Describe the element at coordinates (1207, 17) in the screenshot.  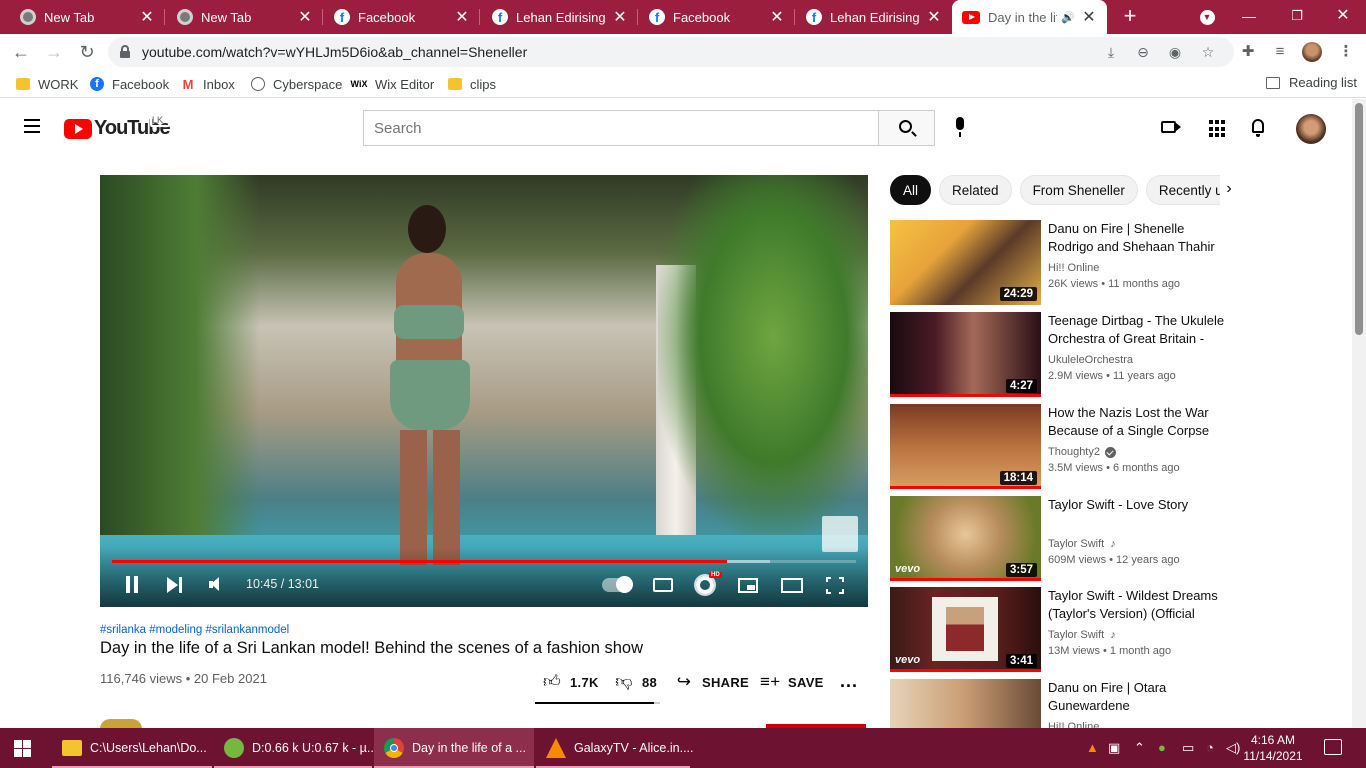
I see `tab-search-icon: ▼` at that location.